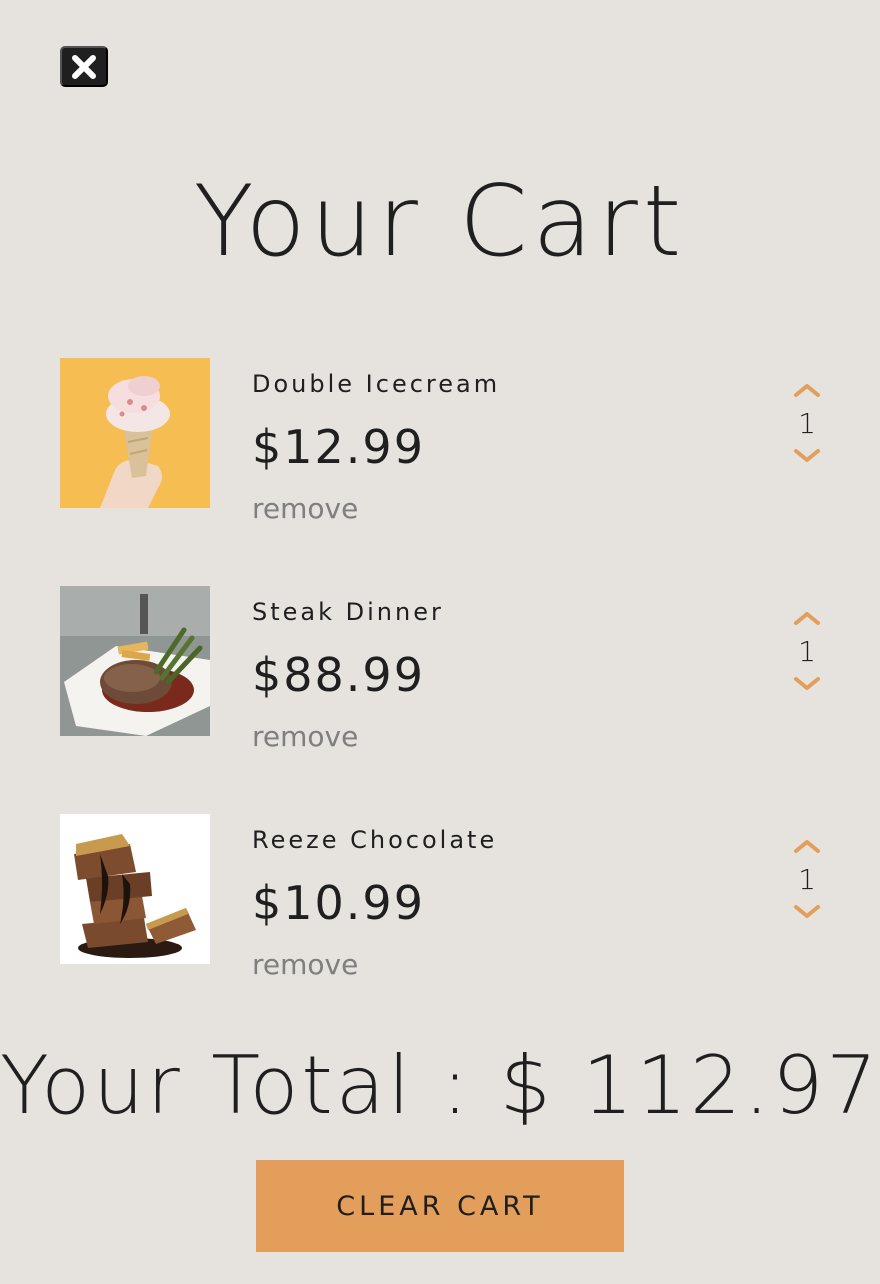 The width and height of the screenshot is (880, 1284). Describe the element at coordinates (440, 222) in the screenshot. I see `page-title: Your Cart` at that location.